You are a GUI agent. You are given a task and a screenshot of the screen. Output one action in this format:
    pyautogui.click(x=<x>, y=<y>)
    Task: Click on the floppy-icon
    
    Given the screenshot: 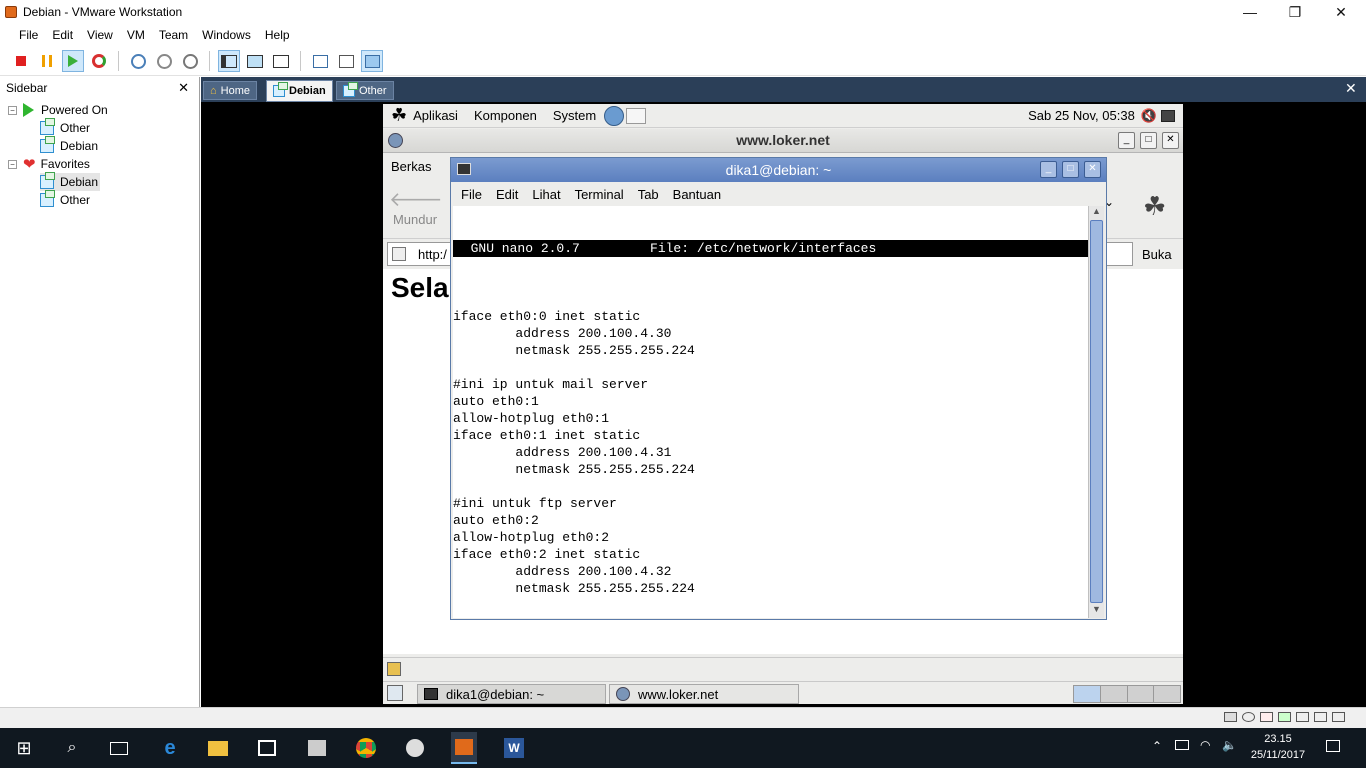 What is the action you would take?
    pyautogui.click(x=1266, y=717)
    